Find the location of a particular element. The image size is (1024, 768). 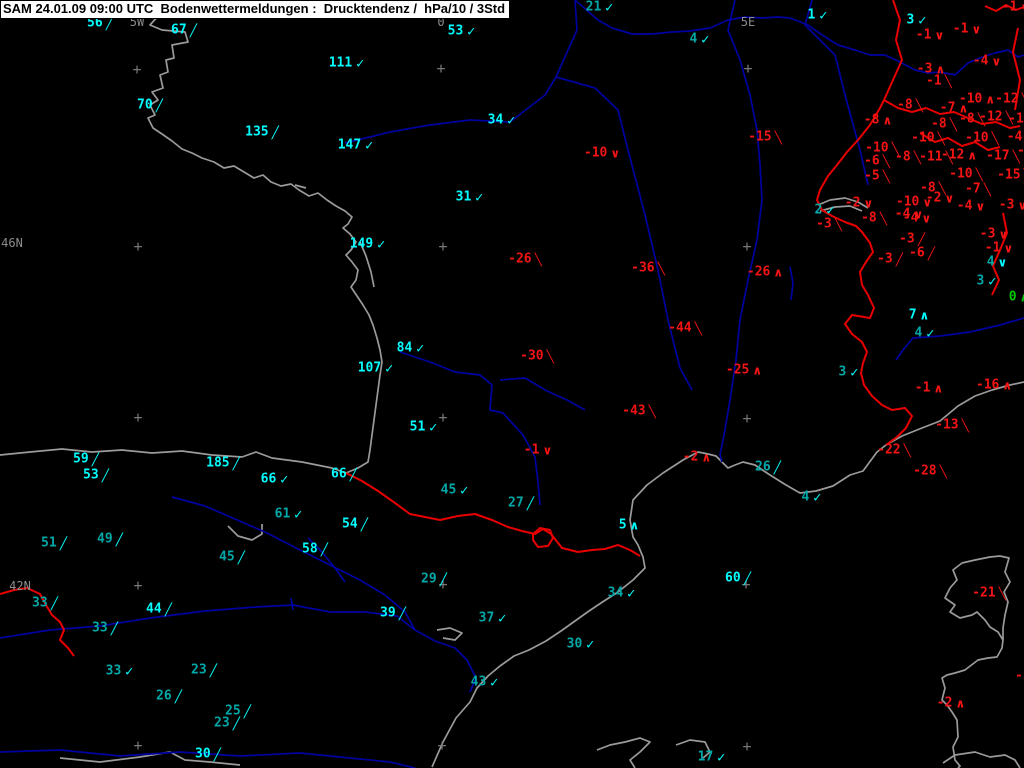

station-value: 30 is located at coordinates (574, 644).